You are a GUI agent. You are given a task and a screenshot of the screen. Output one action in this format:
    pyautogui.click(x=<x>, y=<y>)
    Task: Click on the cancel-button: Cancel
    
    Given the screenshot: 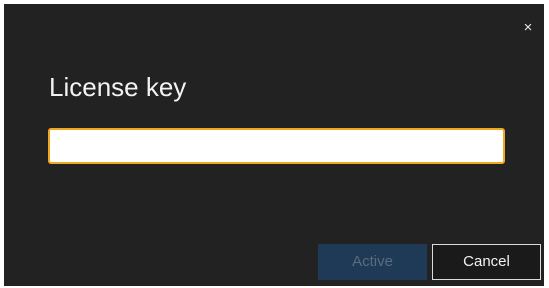 What is the action you would take?
    pyautogui.click(x=486, y=262)
    